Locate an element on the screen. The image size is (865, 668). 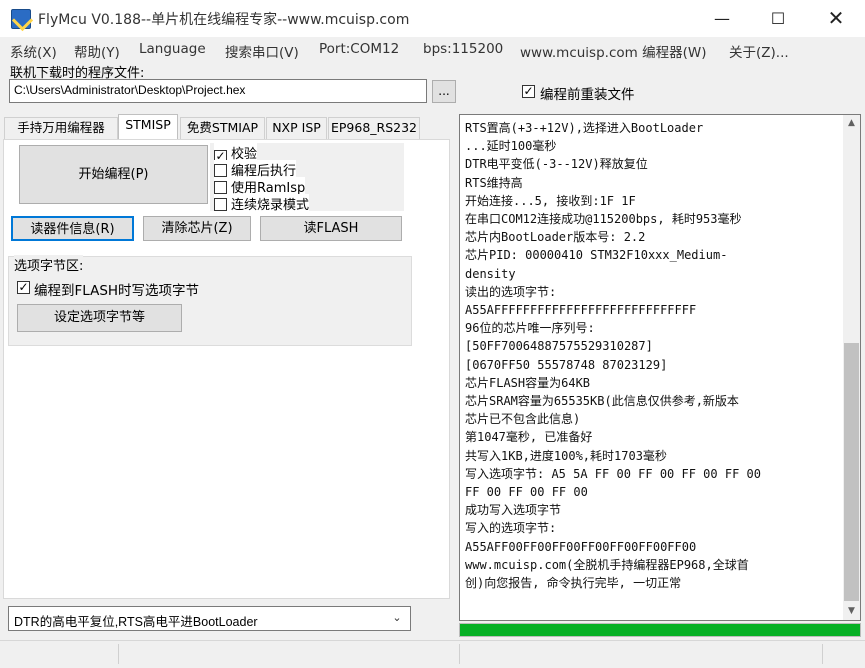
log-scrollbar: ▲ ▼ is located at coordinates (851, 367).